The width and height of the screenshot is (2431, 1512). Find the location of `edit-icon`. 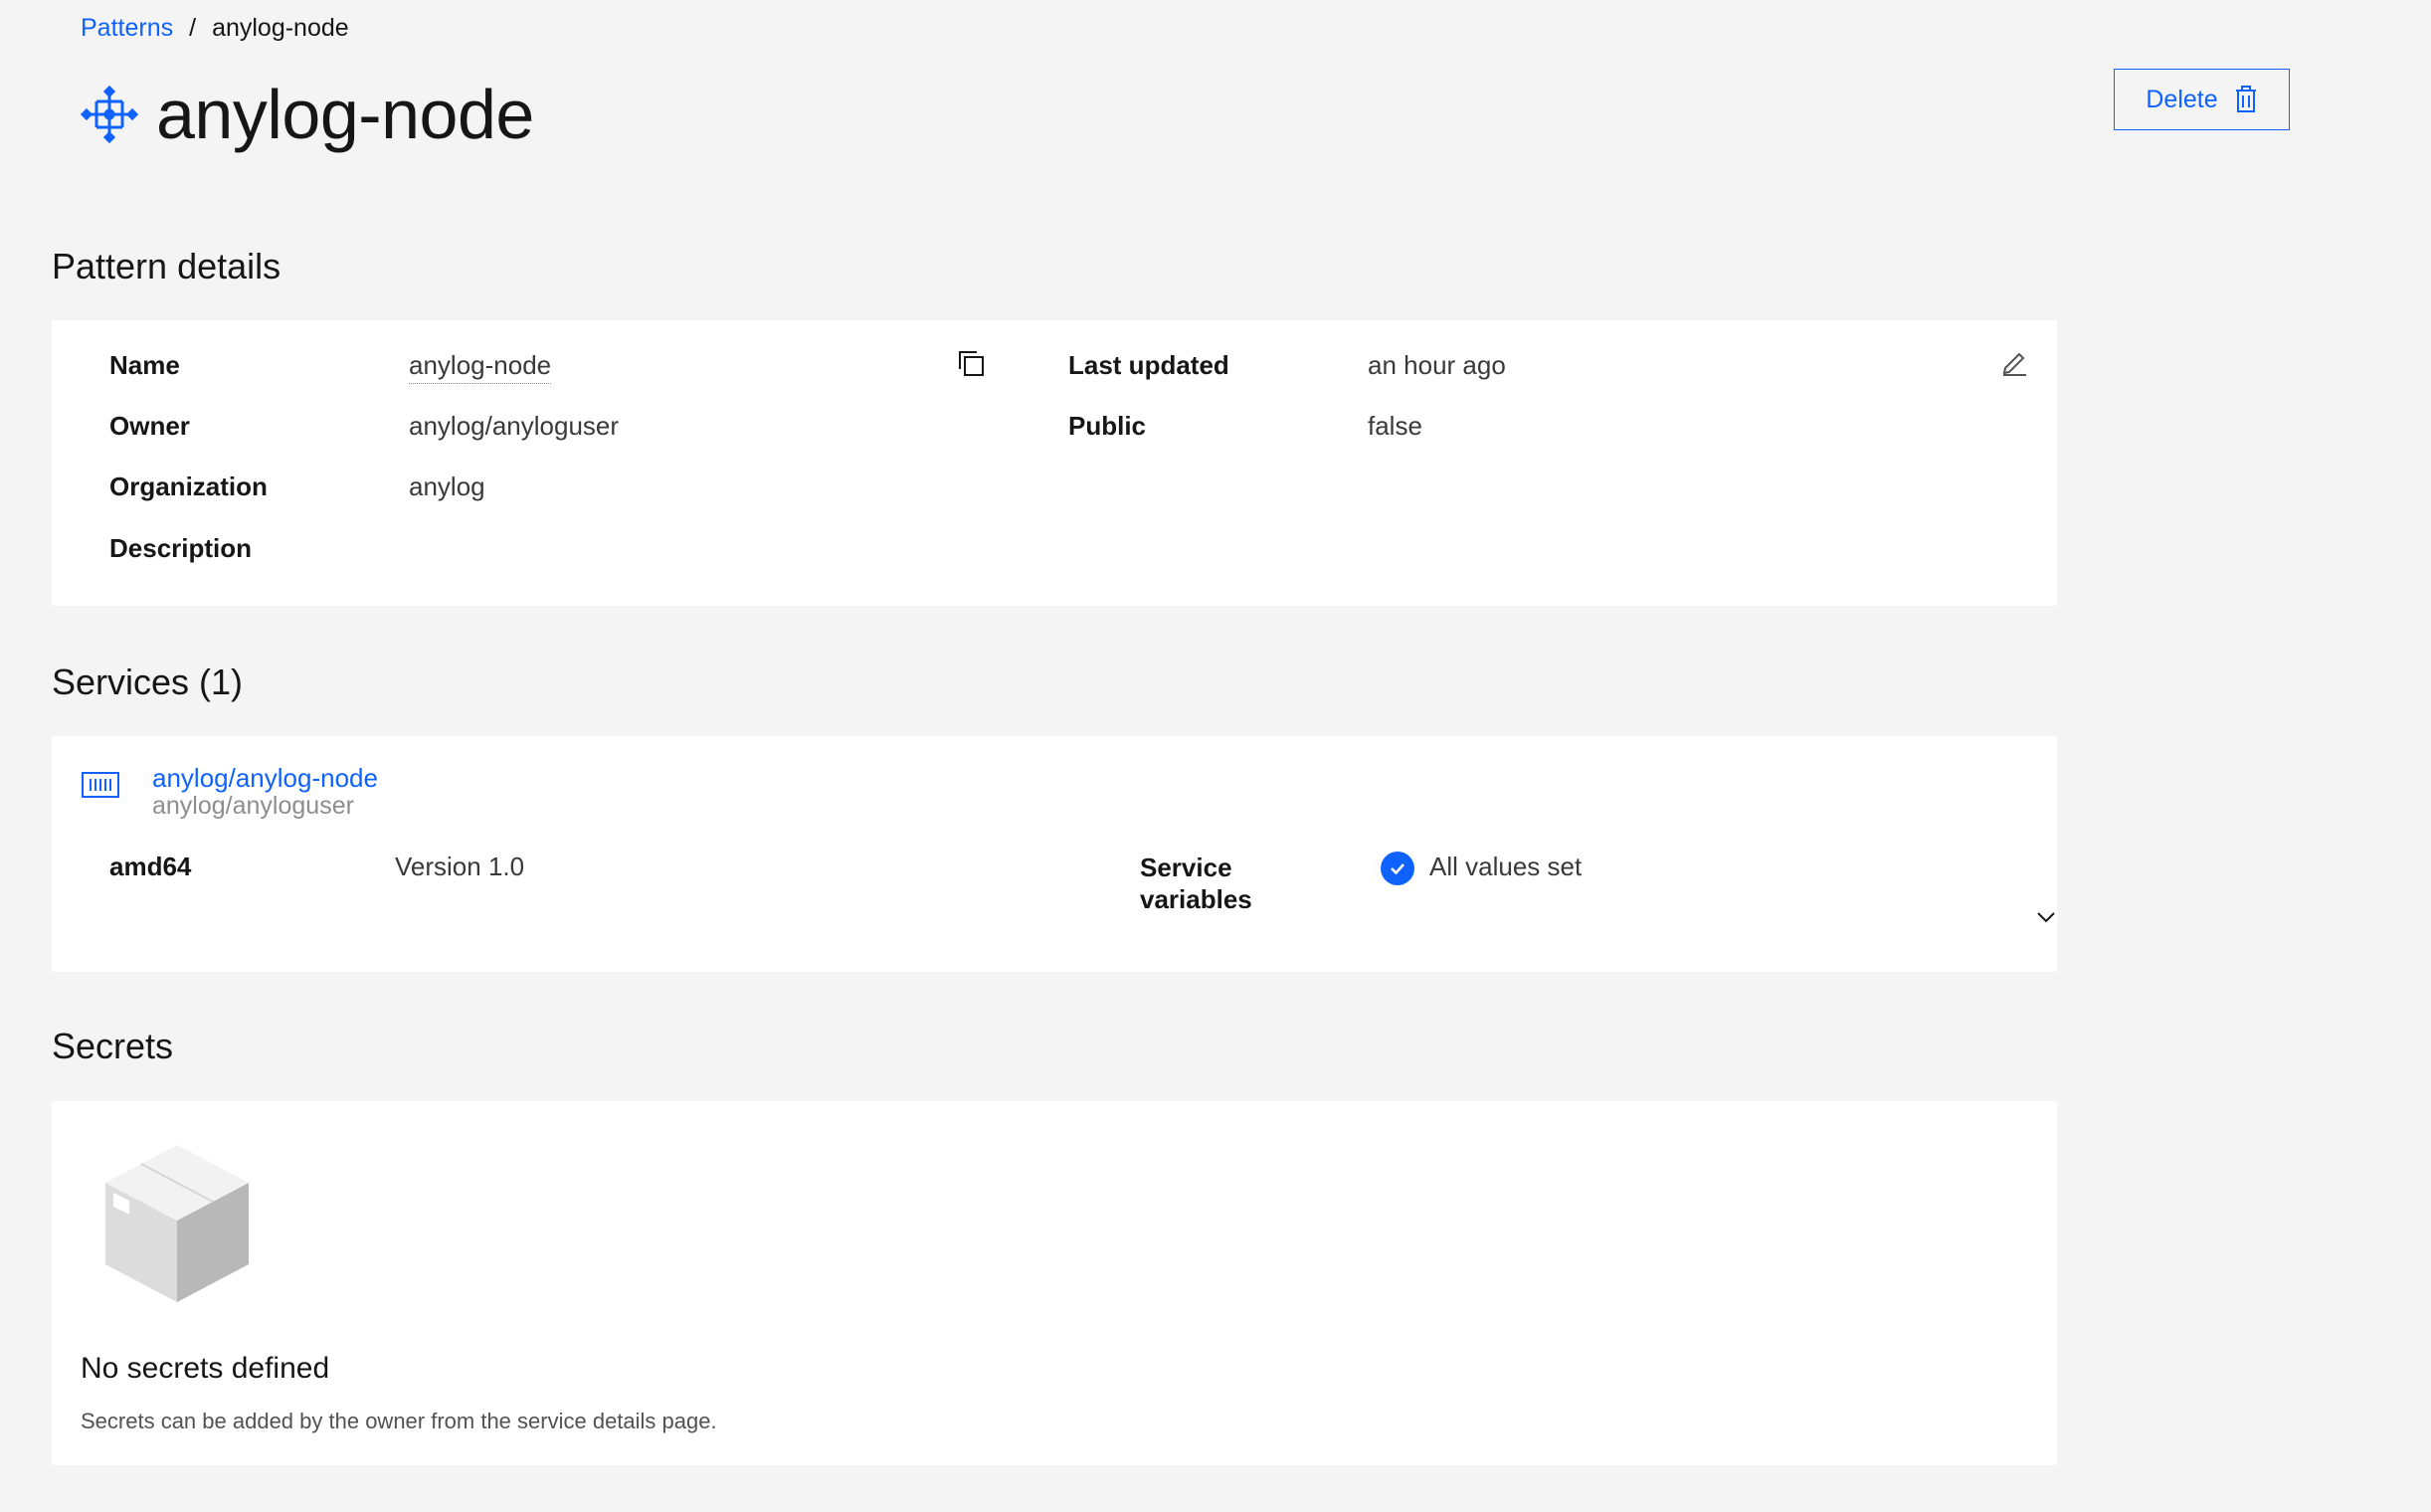

edit-icon is located at coordinates (2014, 361).